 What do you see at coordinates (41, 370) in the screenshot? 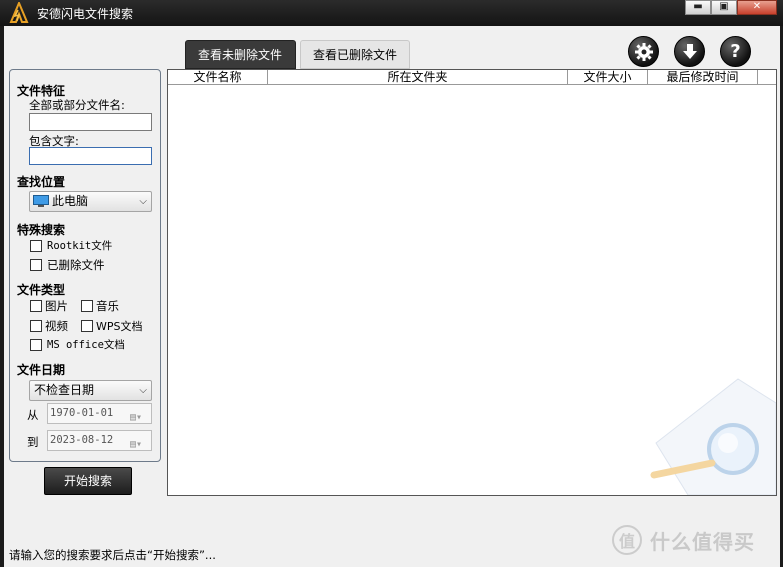
I see `file-date-section-title: 文件日期` at bounding box center [41, 370].